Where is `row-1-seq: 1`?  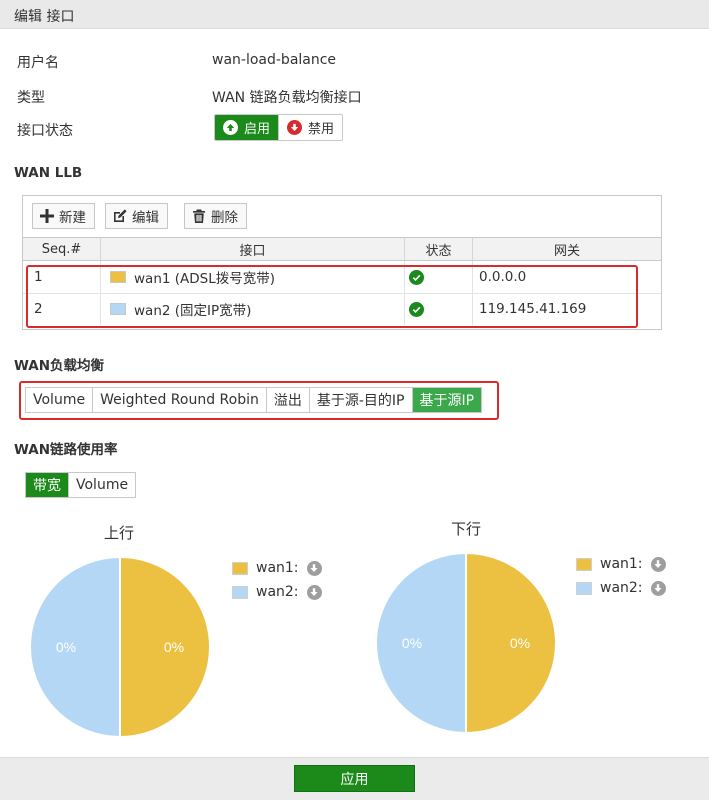 row-1-seq: 1 is located at coordinates (38, 277).